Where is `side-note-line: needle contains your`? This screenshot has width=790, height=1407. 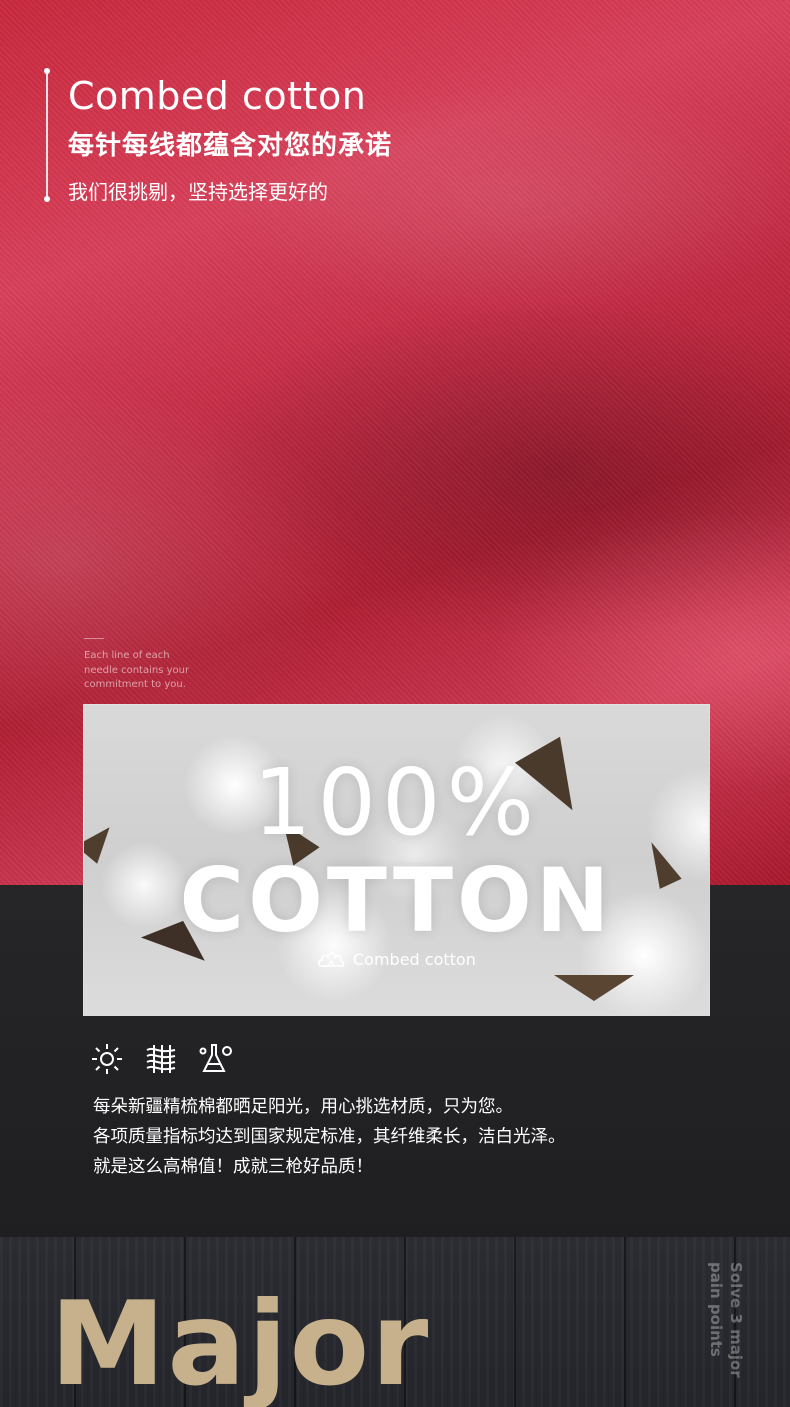 side-note-line: needle contains your is located at coordinates (137, 670).